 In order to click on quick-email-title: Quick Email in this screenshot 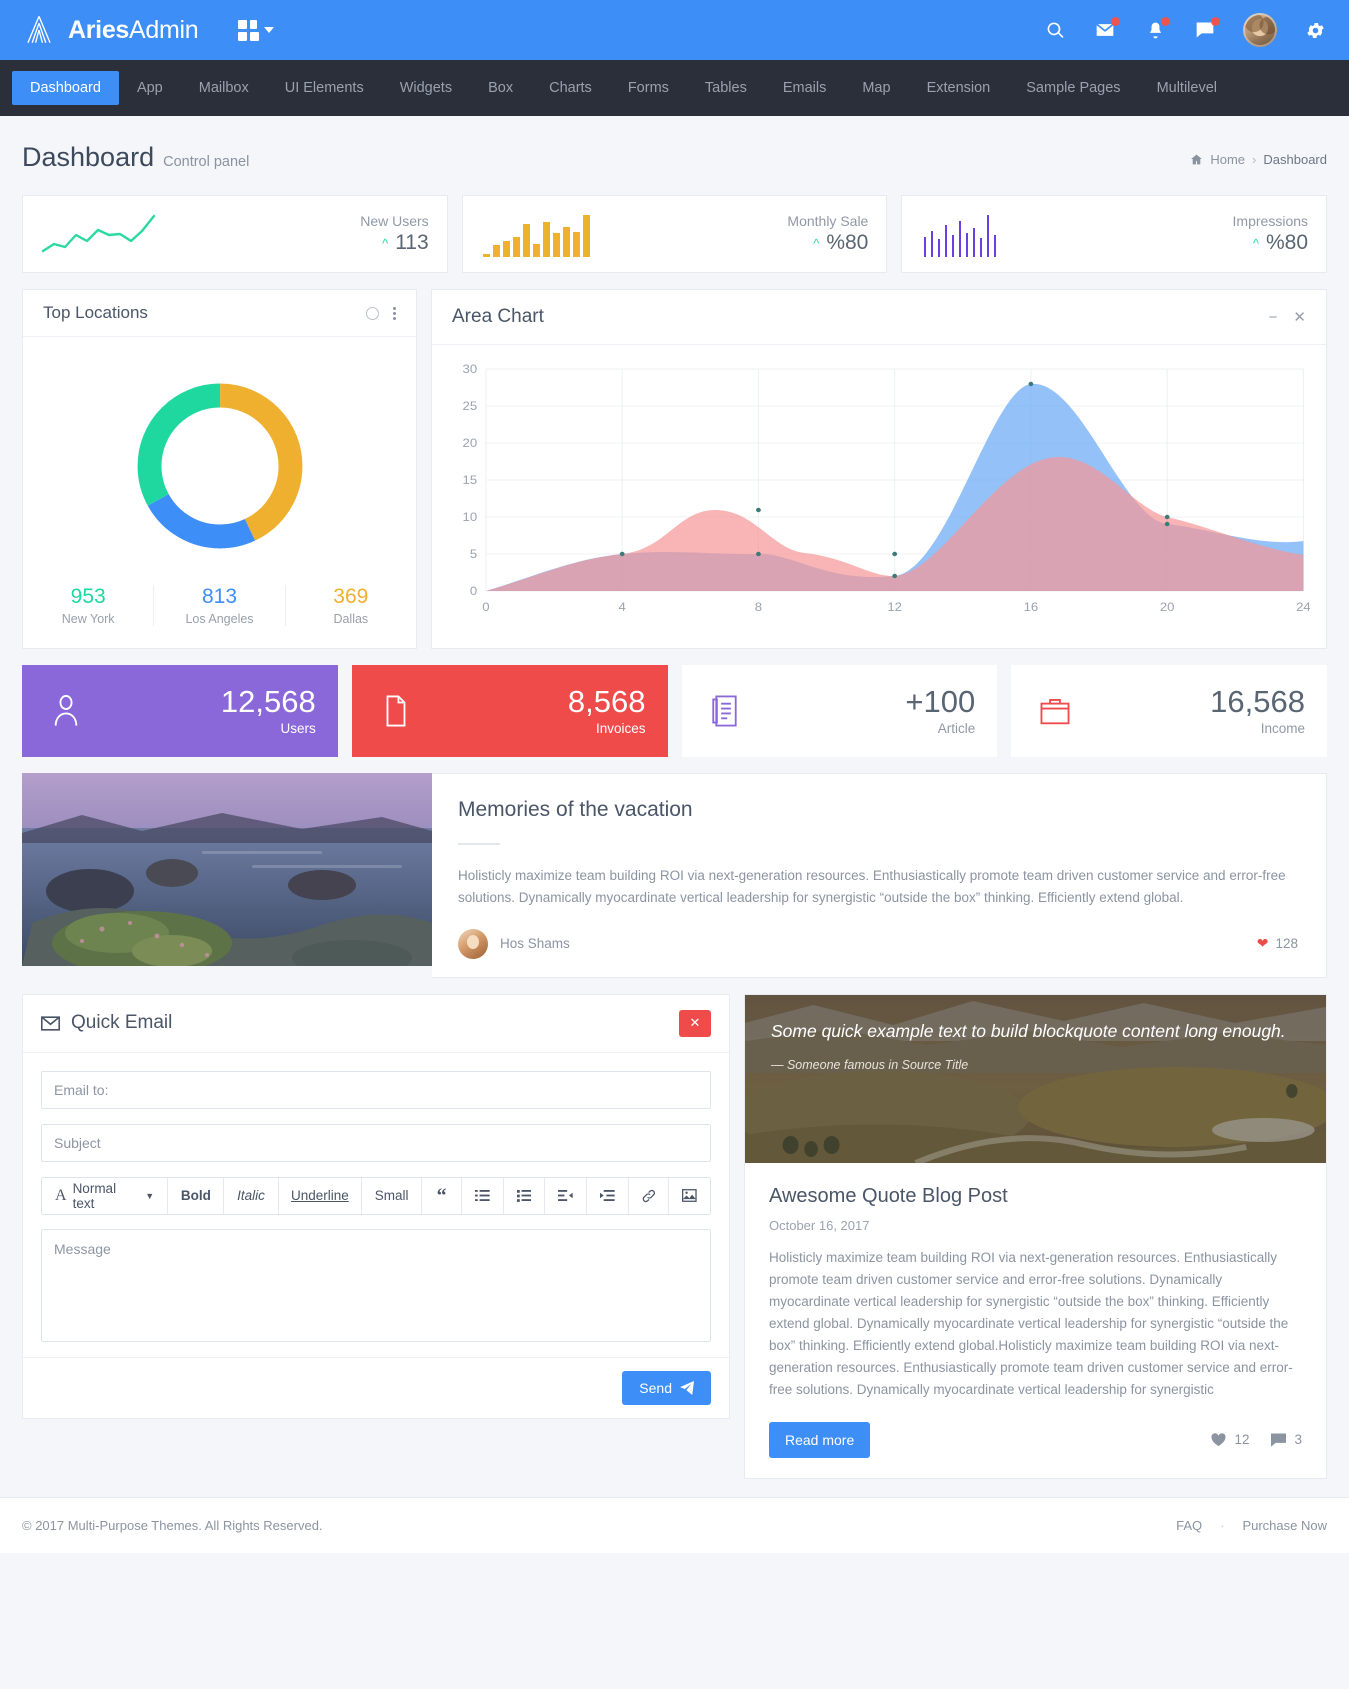, I will do `click(122, 1023)`.